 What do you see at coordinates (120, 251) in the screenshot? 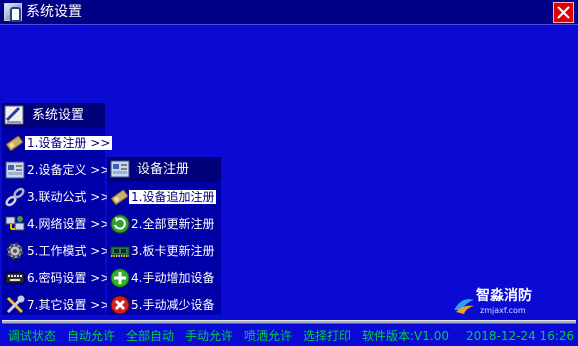
I see `circuit-board-icon` at bounding box center [120, 251].